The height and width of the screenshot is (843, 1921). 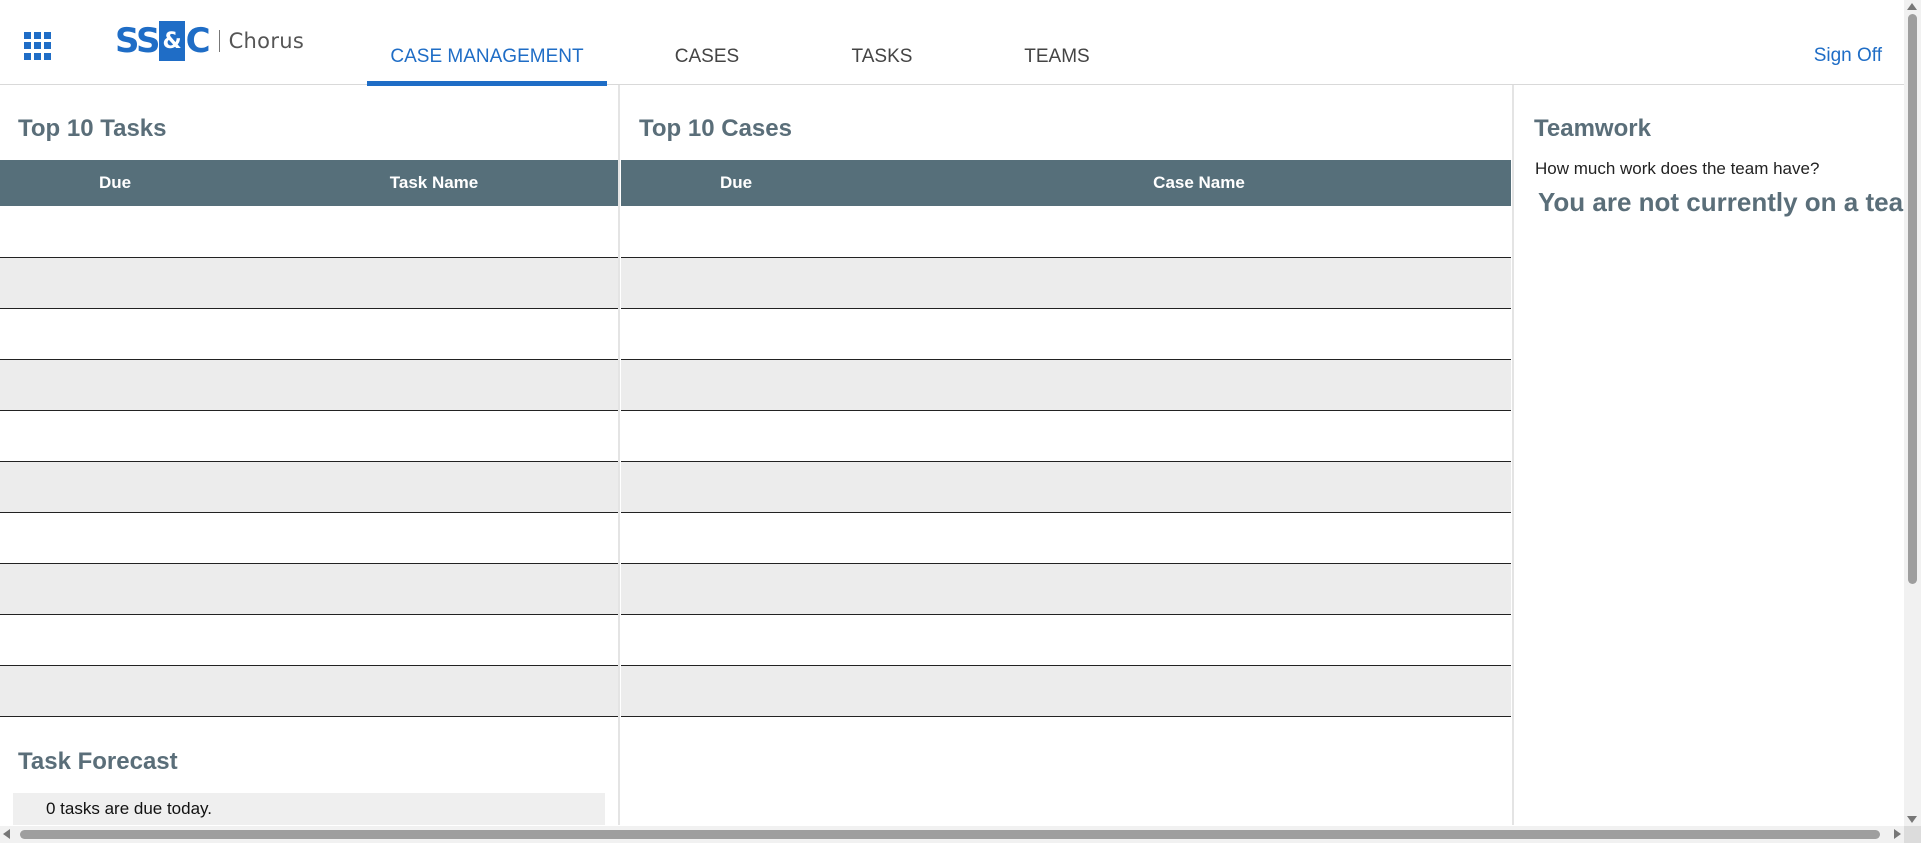 I want to click on logo-product-name: Chorus, so click(x=266, y=41).